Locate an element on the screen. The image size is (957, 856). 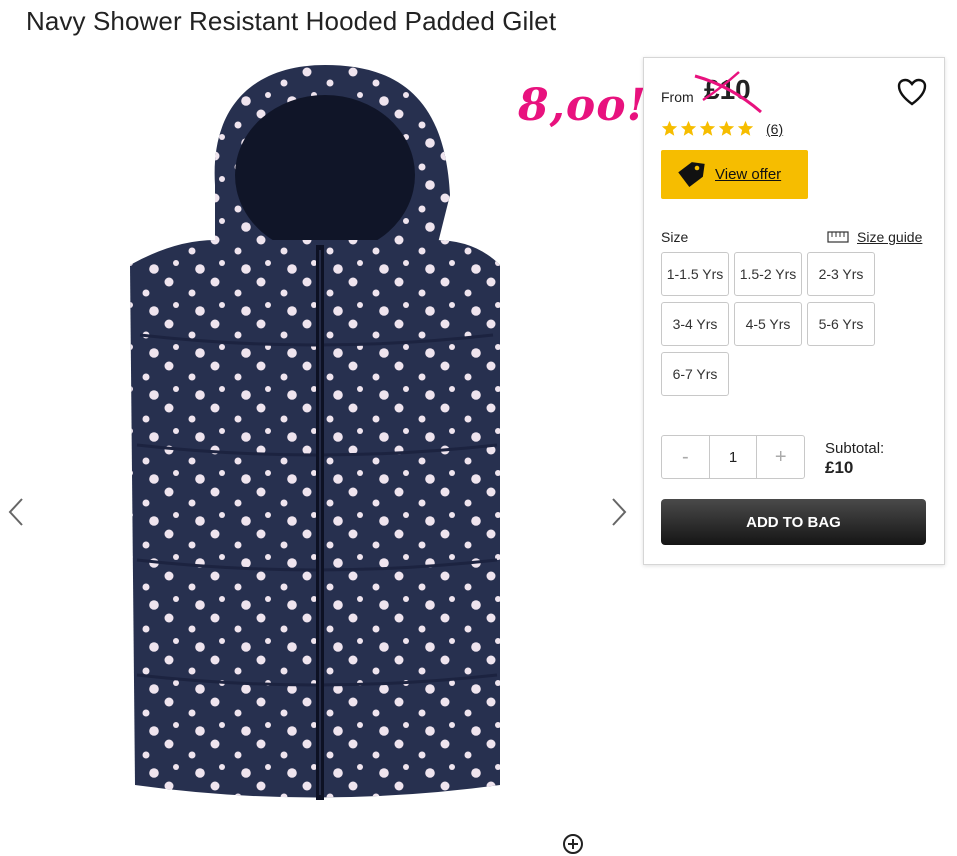
next-image-arrow-icon is located at coordinates (619, 512).